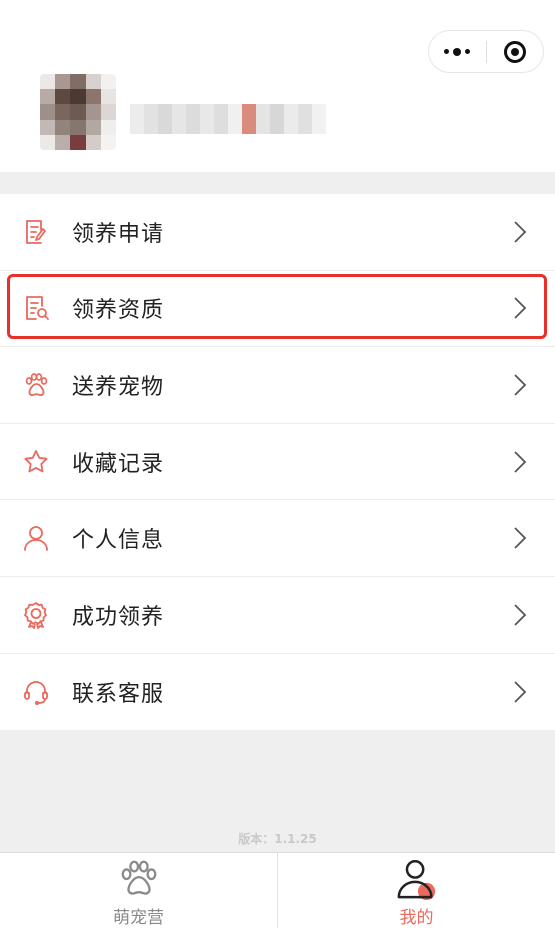  Describe the element at coordinates (118, 311) in the screenshot. I see `menu-item-label: 领养资质` at that location.